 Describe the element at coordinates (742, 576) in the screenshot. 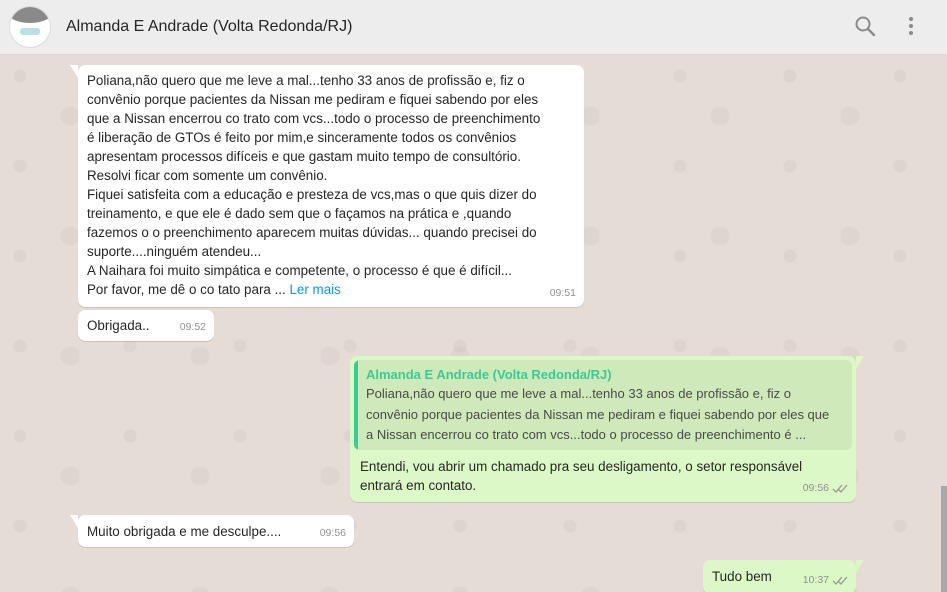

I see `message-text: Tudo bem` at that location.